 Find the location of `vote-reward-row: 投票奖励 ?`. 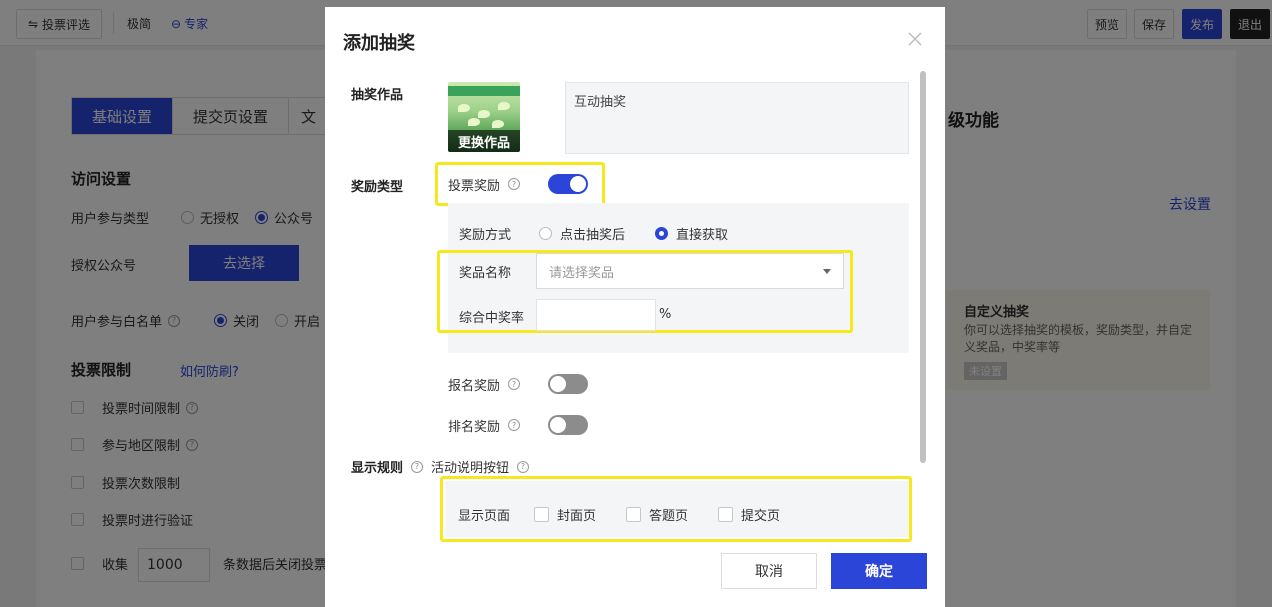

vote-reward-row: 投票奖励 ? is located at coordinates (518, 184).